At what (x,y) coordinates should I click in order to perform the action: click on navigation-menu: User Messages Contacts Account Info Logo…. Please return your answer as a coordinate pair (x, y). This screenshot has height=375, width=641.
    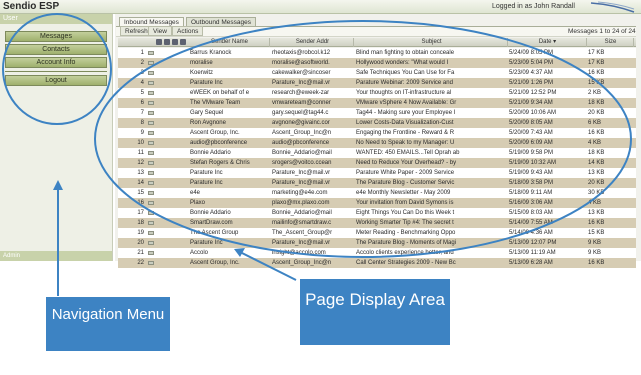
    Looking at the image, I should click on (56, 137).